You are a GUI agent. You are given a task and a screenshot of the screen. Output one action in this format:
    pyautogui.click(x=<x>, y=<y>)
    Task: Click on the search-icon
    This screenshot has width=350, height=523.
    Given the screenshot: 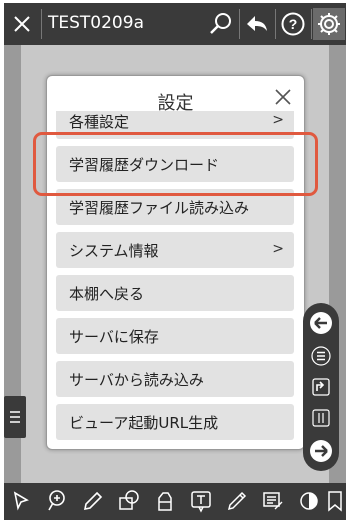 What is the action you would take?
    pyautogui.click(x=220, y=23)
    